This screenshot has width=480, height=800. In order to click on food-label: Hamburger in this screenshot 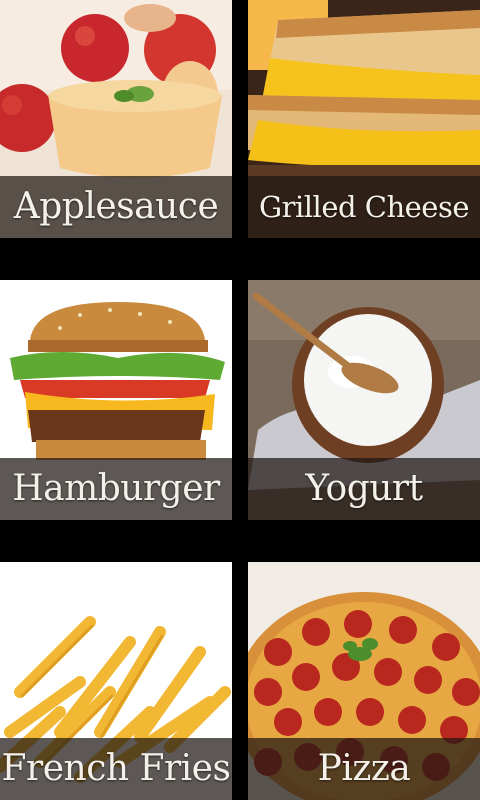, I will do `click(116, 488)`.